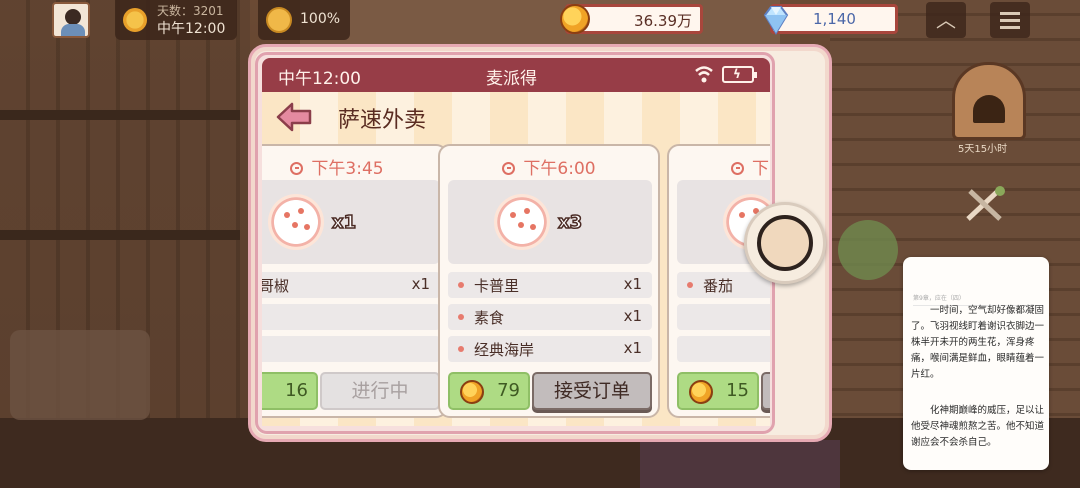 This screenshot has width=1080, height=488. Describe the element at coordinates (191, 29) in the screenshot. I see `game-clock: 中午12:00` at that location.